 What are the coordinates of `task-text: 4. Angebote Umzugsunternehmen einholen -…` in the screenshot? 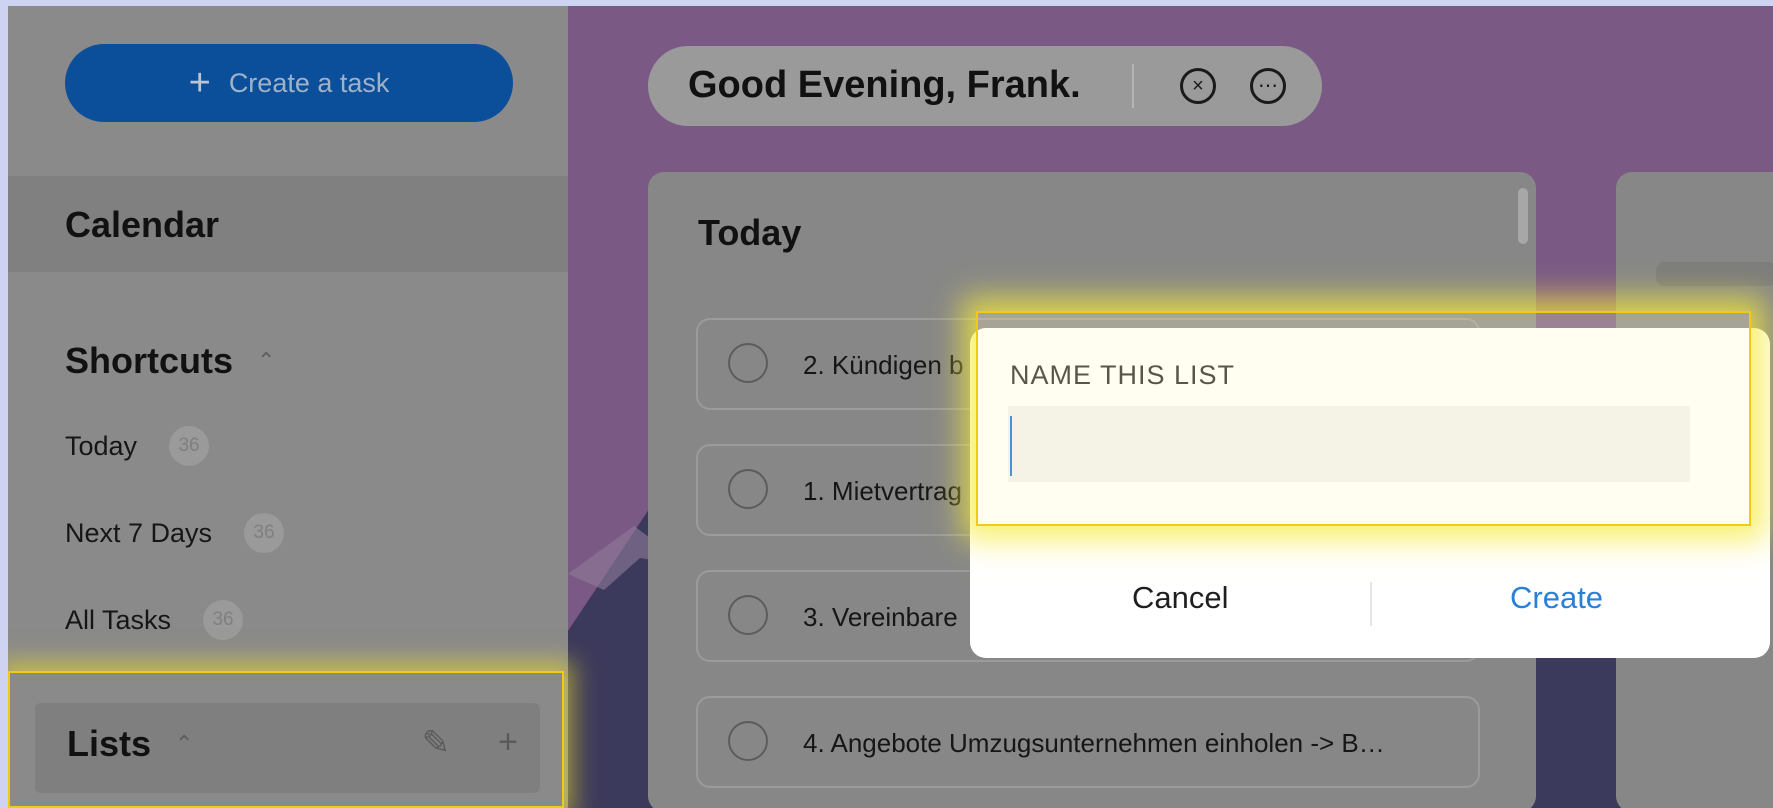 It's located at (1094, 743).